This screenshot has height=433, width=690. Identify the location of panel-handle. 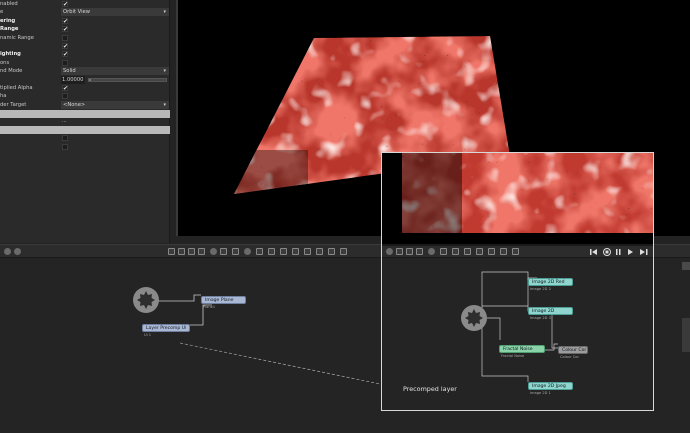
(686, 266).